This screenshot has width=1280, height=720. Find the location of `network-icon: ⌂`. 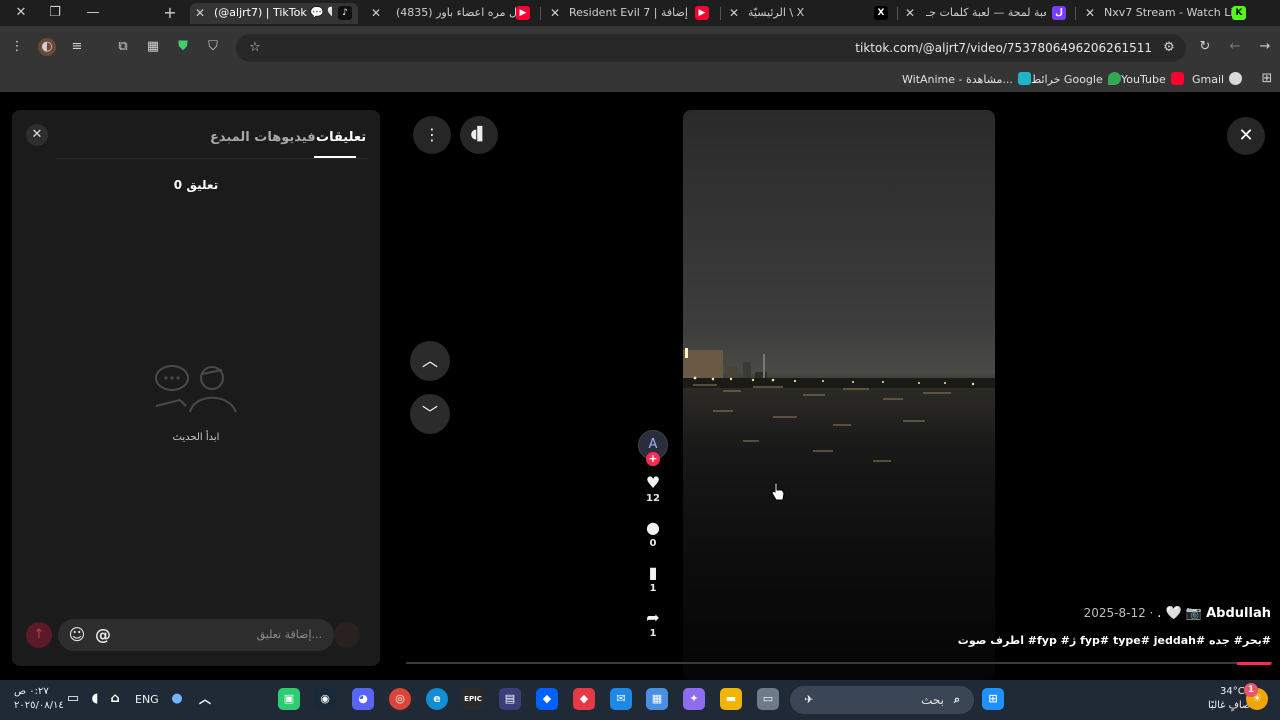

network-icon: ⌂ is located at coordinates (115, 699).